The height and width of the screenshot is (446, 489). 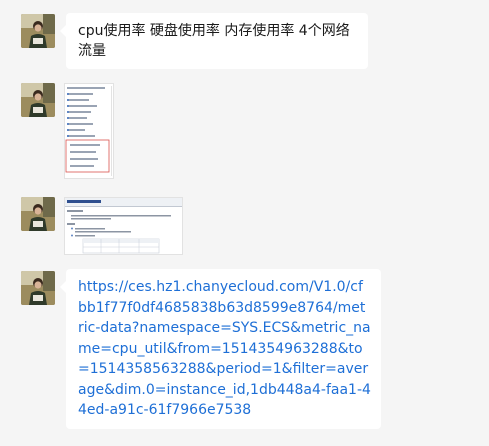 I want to click on directory-tree-screenshot-thumbnail, so click(x=89, y=131).